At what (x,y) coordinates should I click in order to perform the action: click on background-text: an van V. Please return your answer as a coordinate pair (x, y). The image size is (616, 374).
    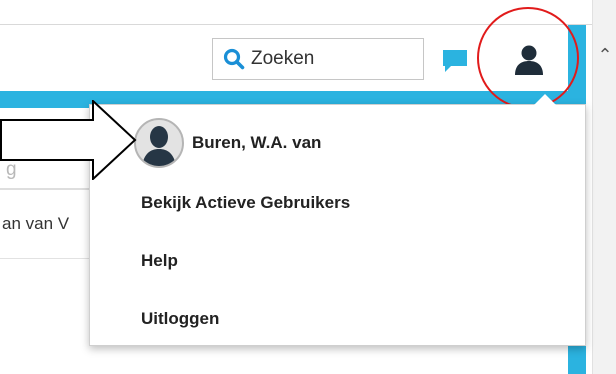
    Looking at the image, I should click on (36, 223).